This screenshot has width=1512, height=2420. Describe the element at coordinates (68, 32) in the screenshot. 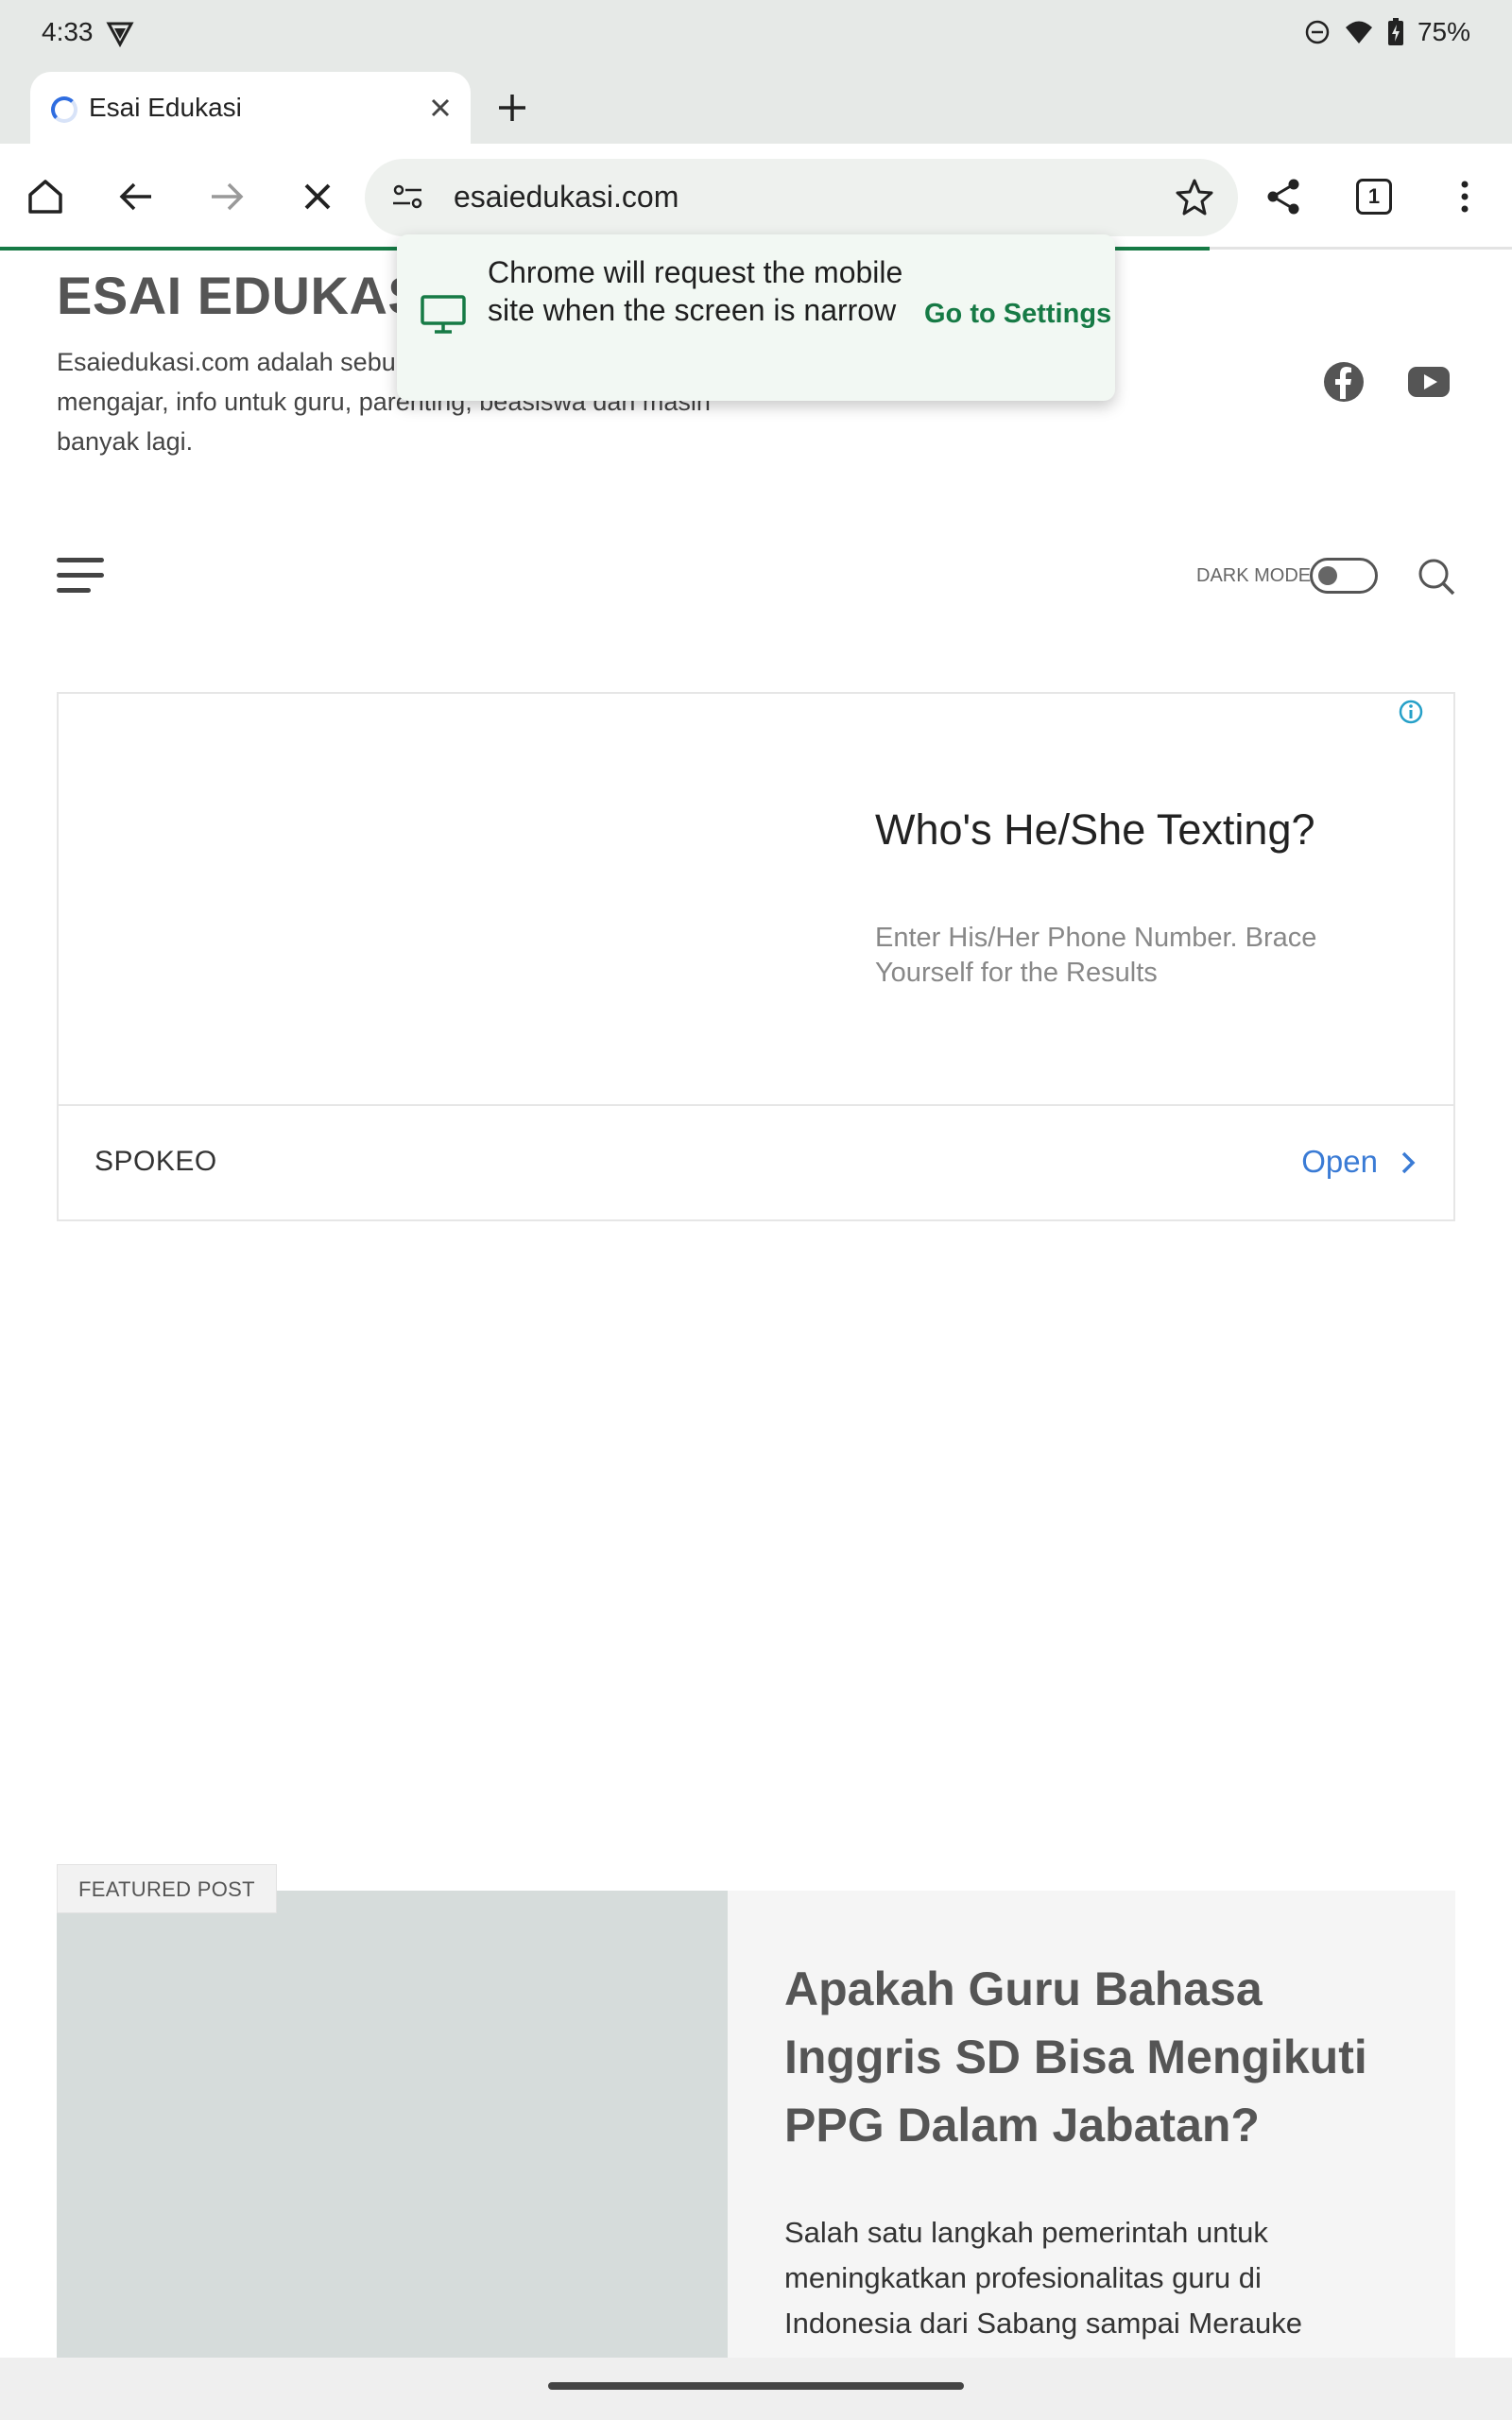

I see `status-time: 4:33` at that location.